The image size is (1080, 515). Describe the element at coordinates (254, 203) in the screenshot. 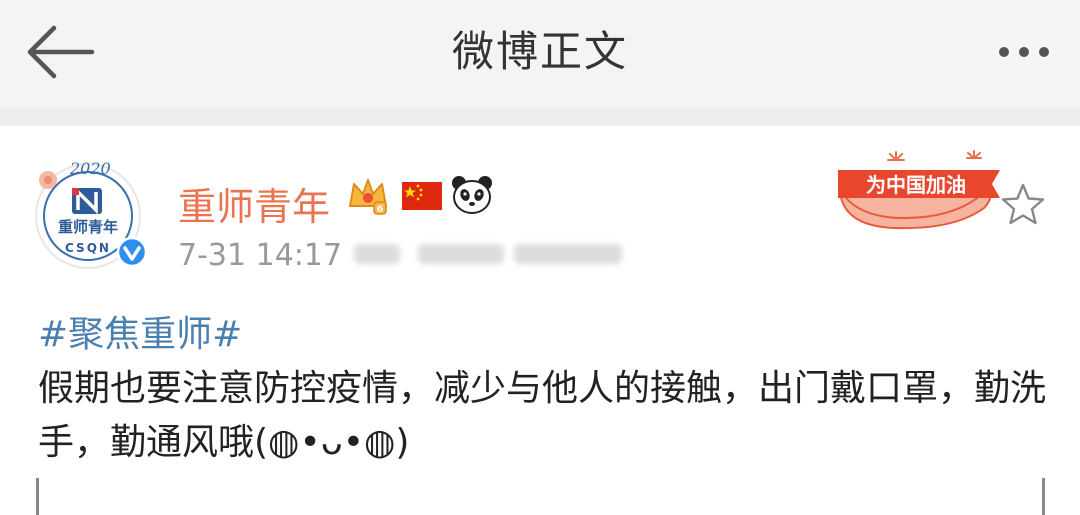

I see `author-name: 重师青年` at that location.